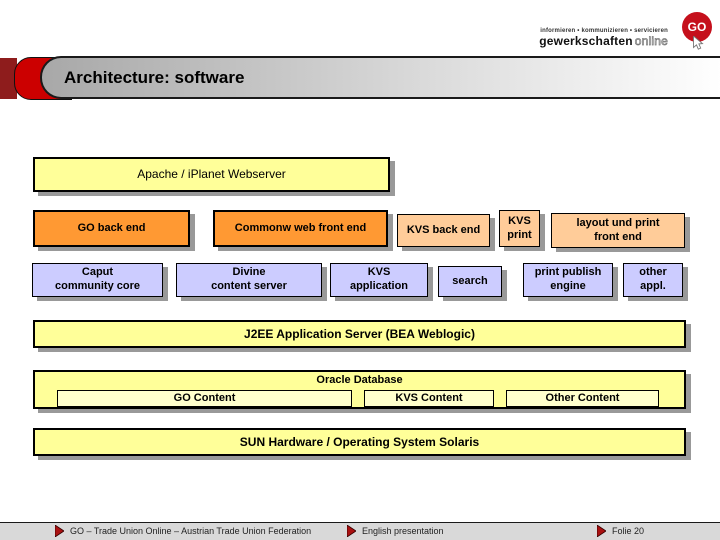 This screenshot has height=540, width=720. I want to click on footer-page-number: Folie 20, so click(628, 531).